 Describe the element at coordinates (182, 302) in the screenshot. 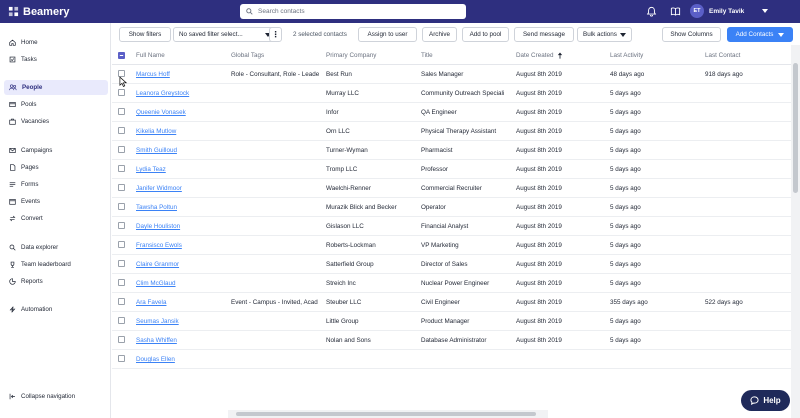

I see `cell-full-name: Ara Favela` at that location.